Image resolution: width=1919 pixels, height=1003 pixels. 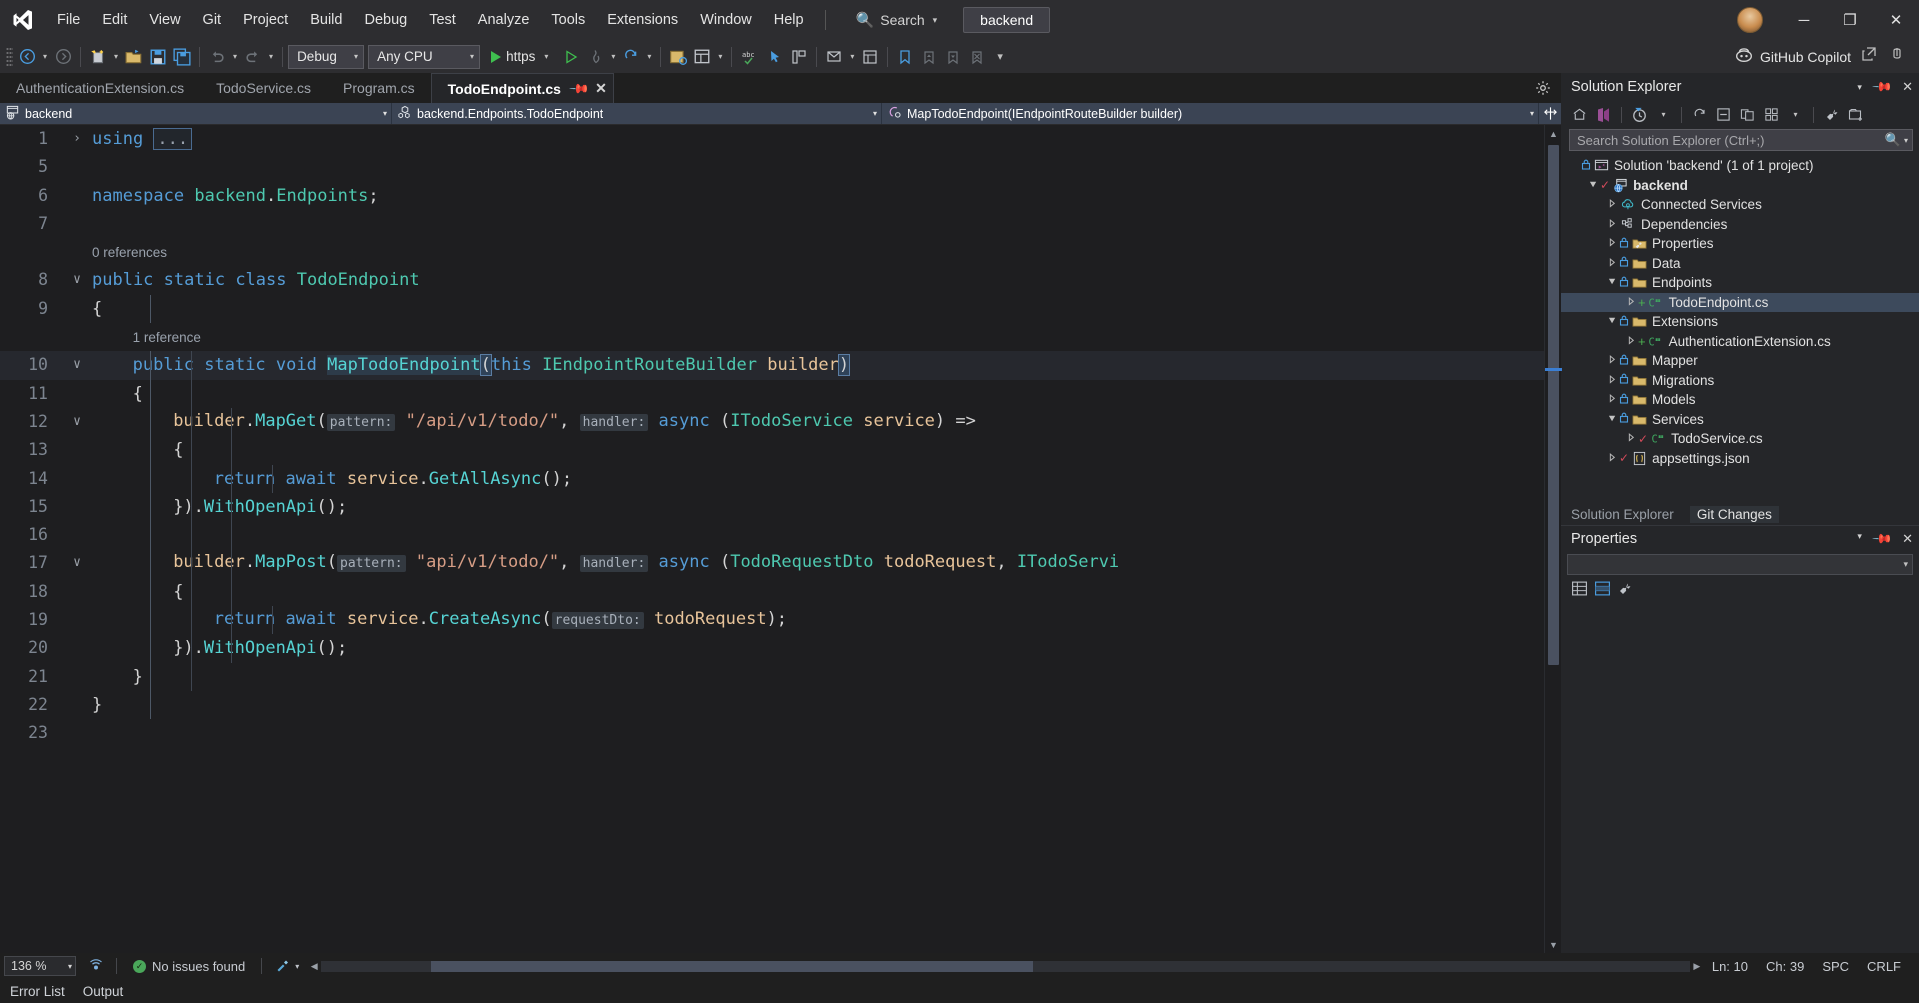 I want to click on close-button: ✕, so click(x=1896, y=20).